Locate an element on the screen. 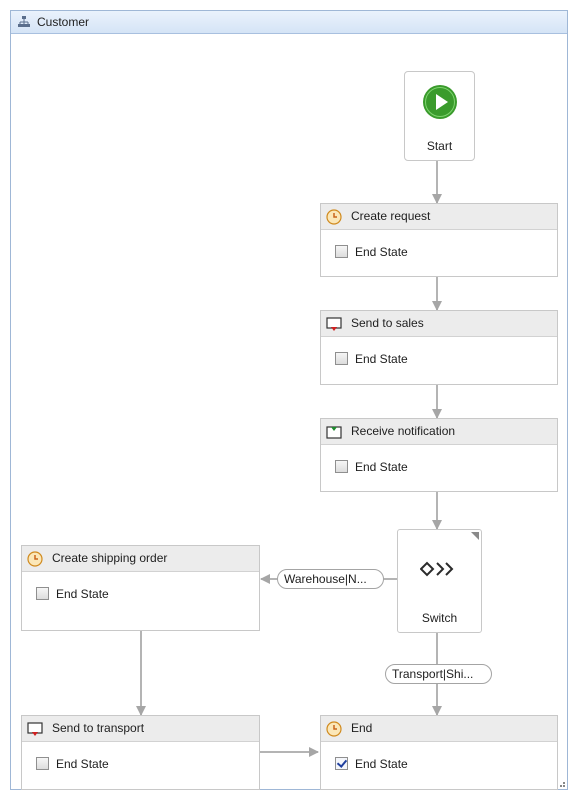 This screenshot has width=574, height=793. switch-label: Switch is located at coordinates (439, 618).